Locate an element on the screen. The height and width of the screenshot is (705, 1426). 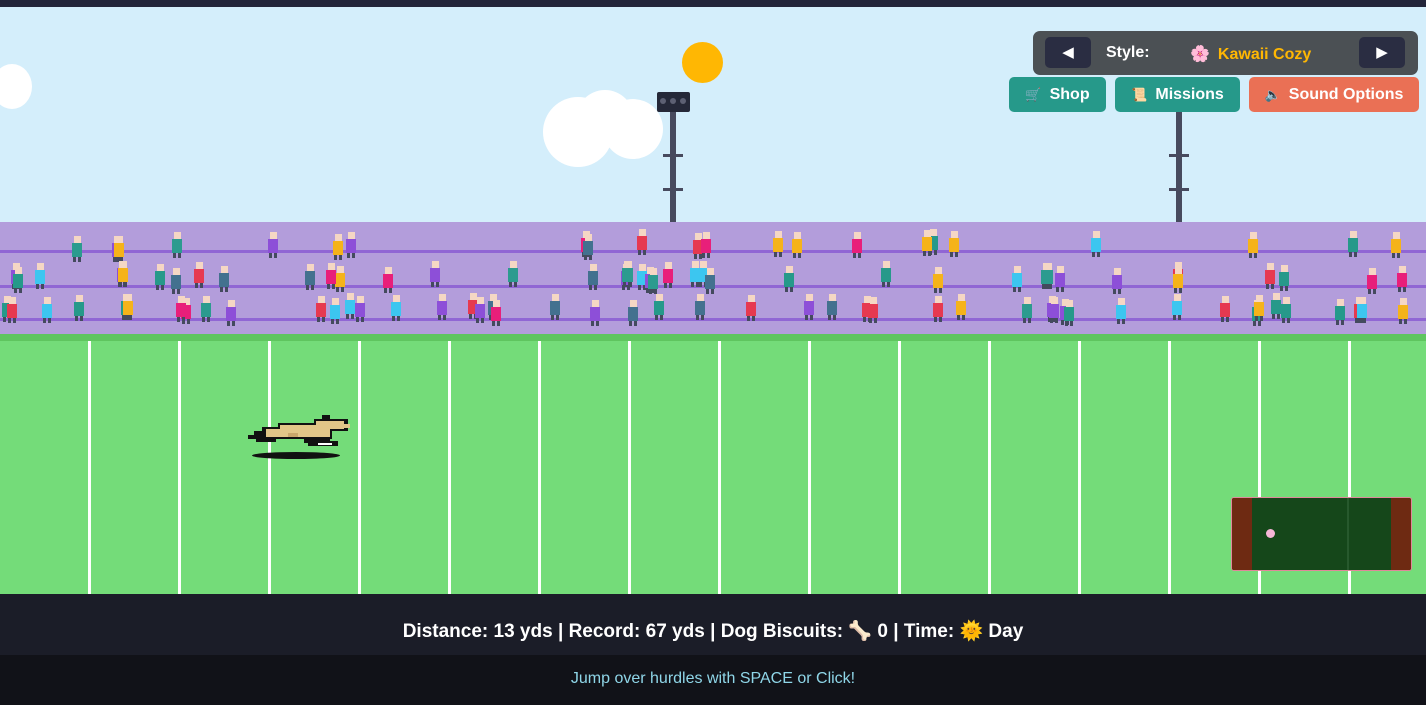
minimap-marker-line is located at coordinates (1348, 534).